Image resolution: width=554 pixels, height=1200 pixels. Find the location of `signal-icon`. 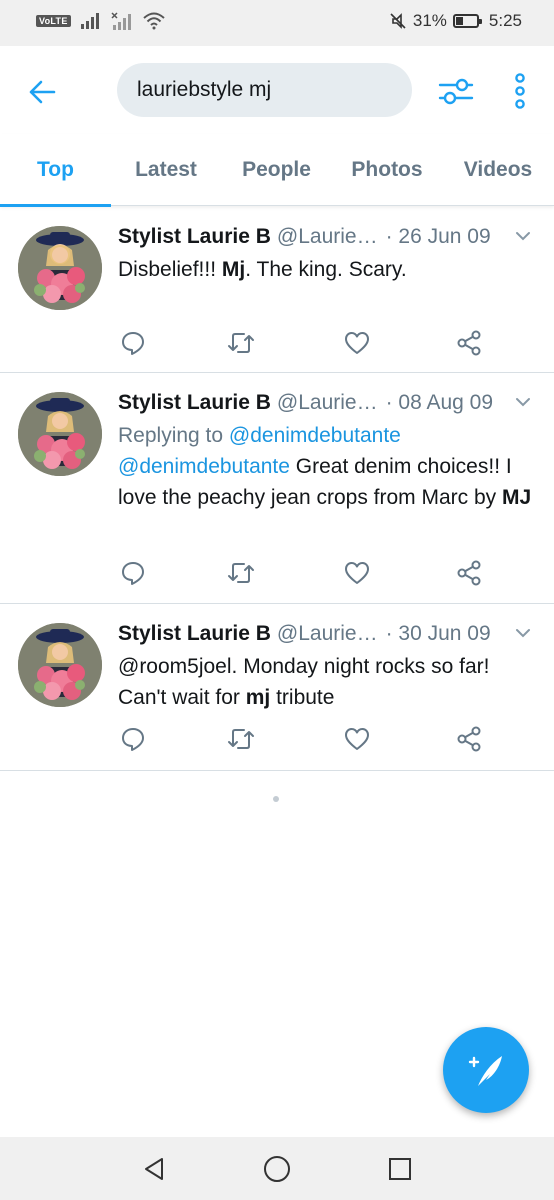

signal-icon is located at coordinates (89, 21).